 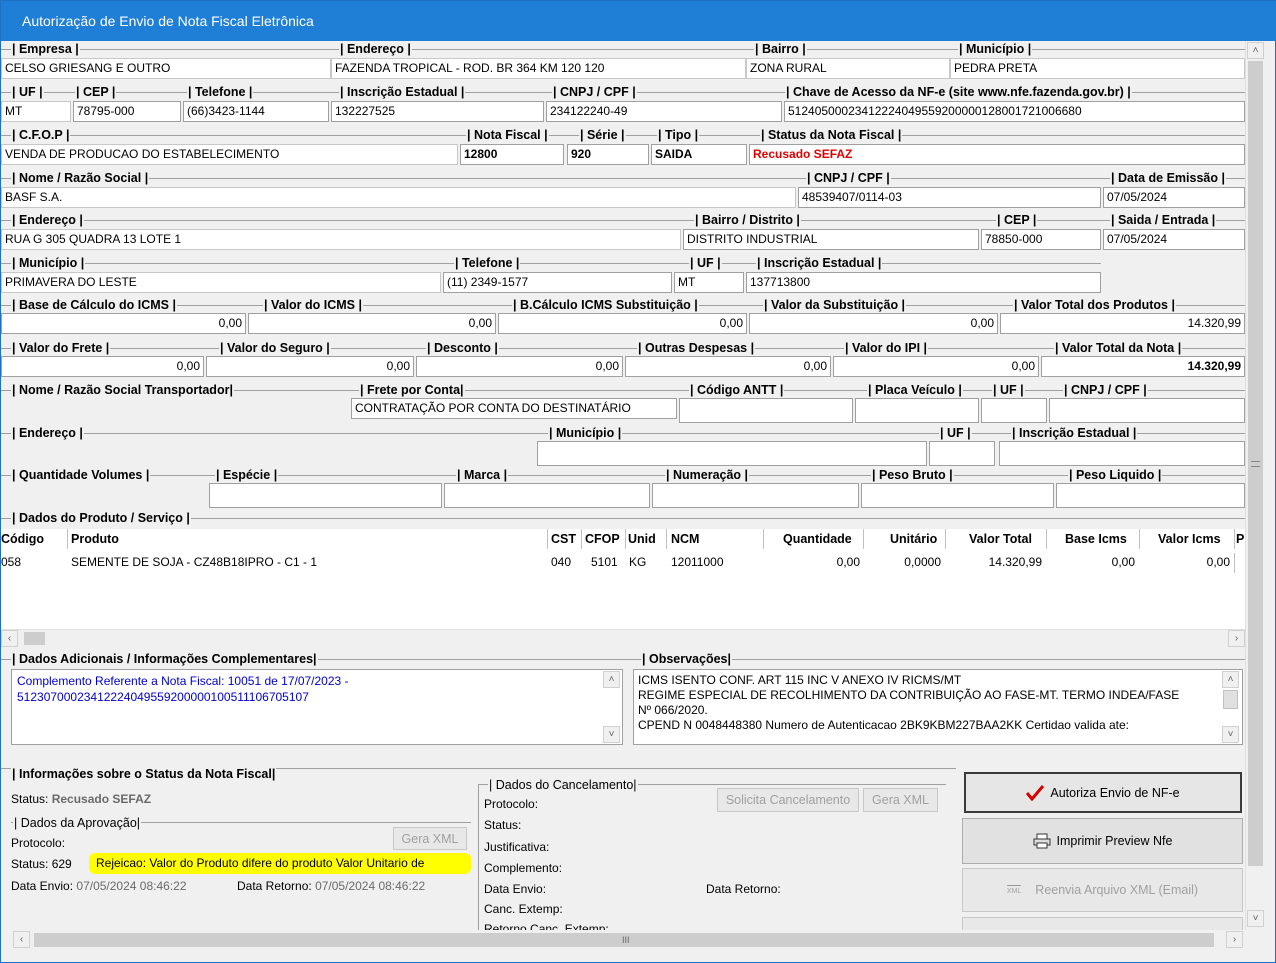 I want to click on adicionais-scroll-up-icon: ˄, so click(x=611, y=679).